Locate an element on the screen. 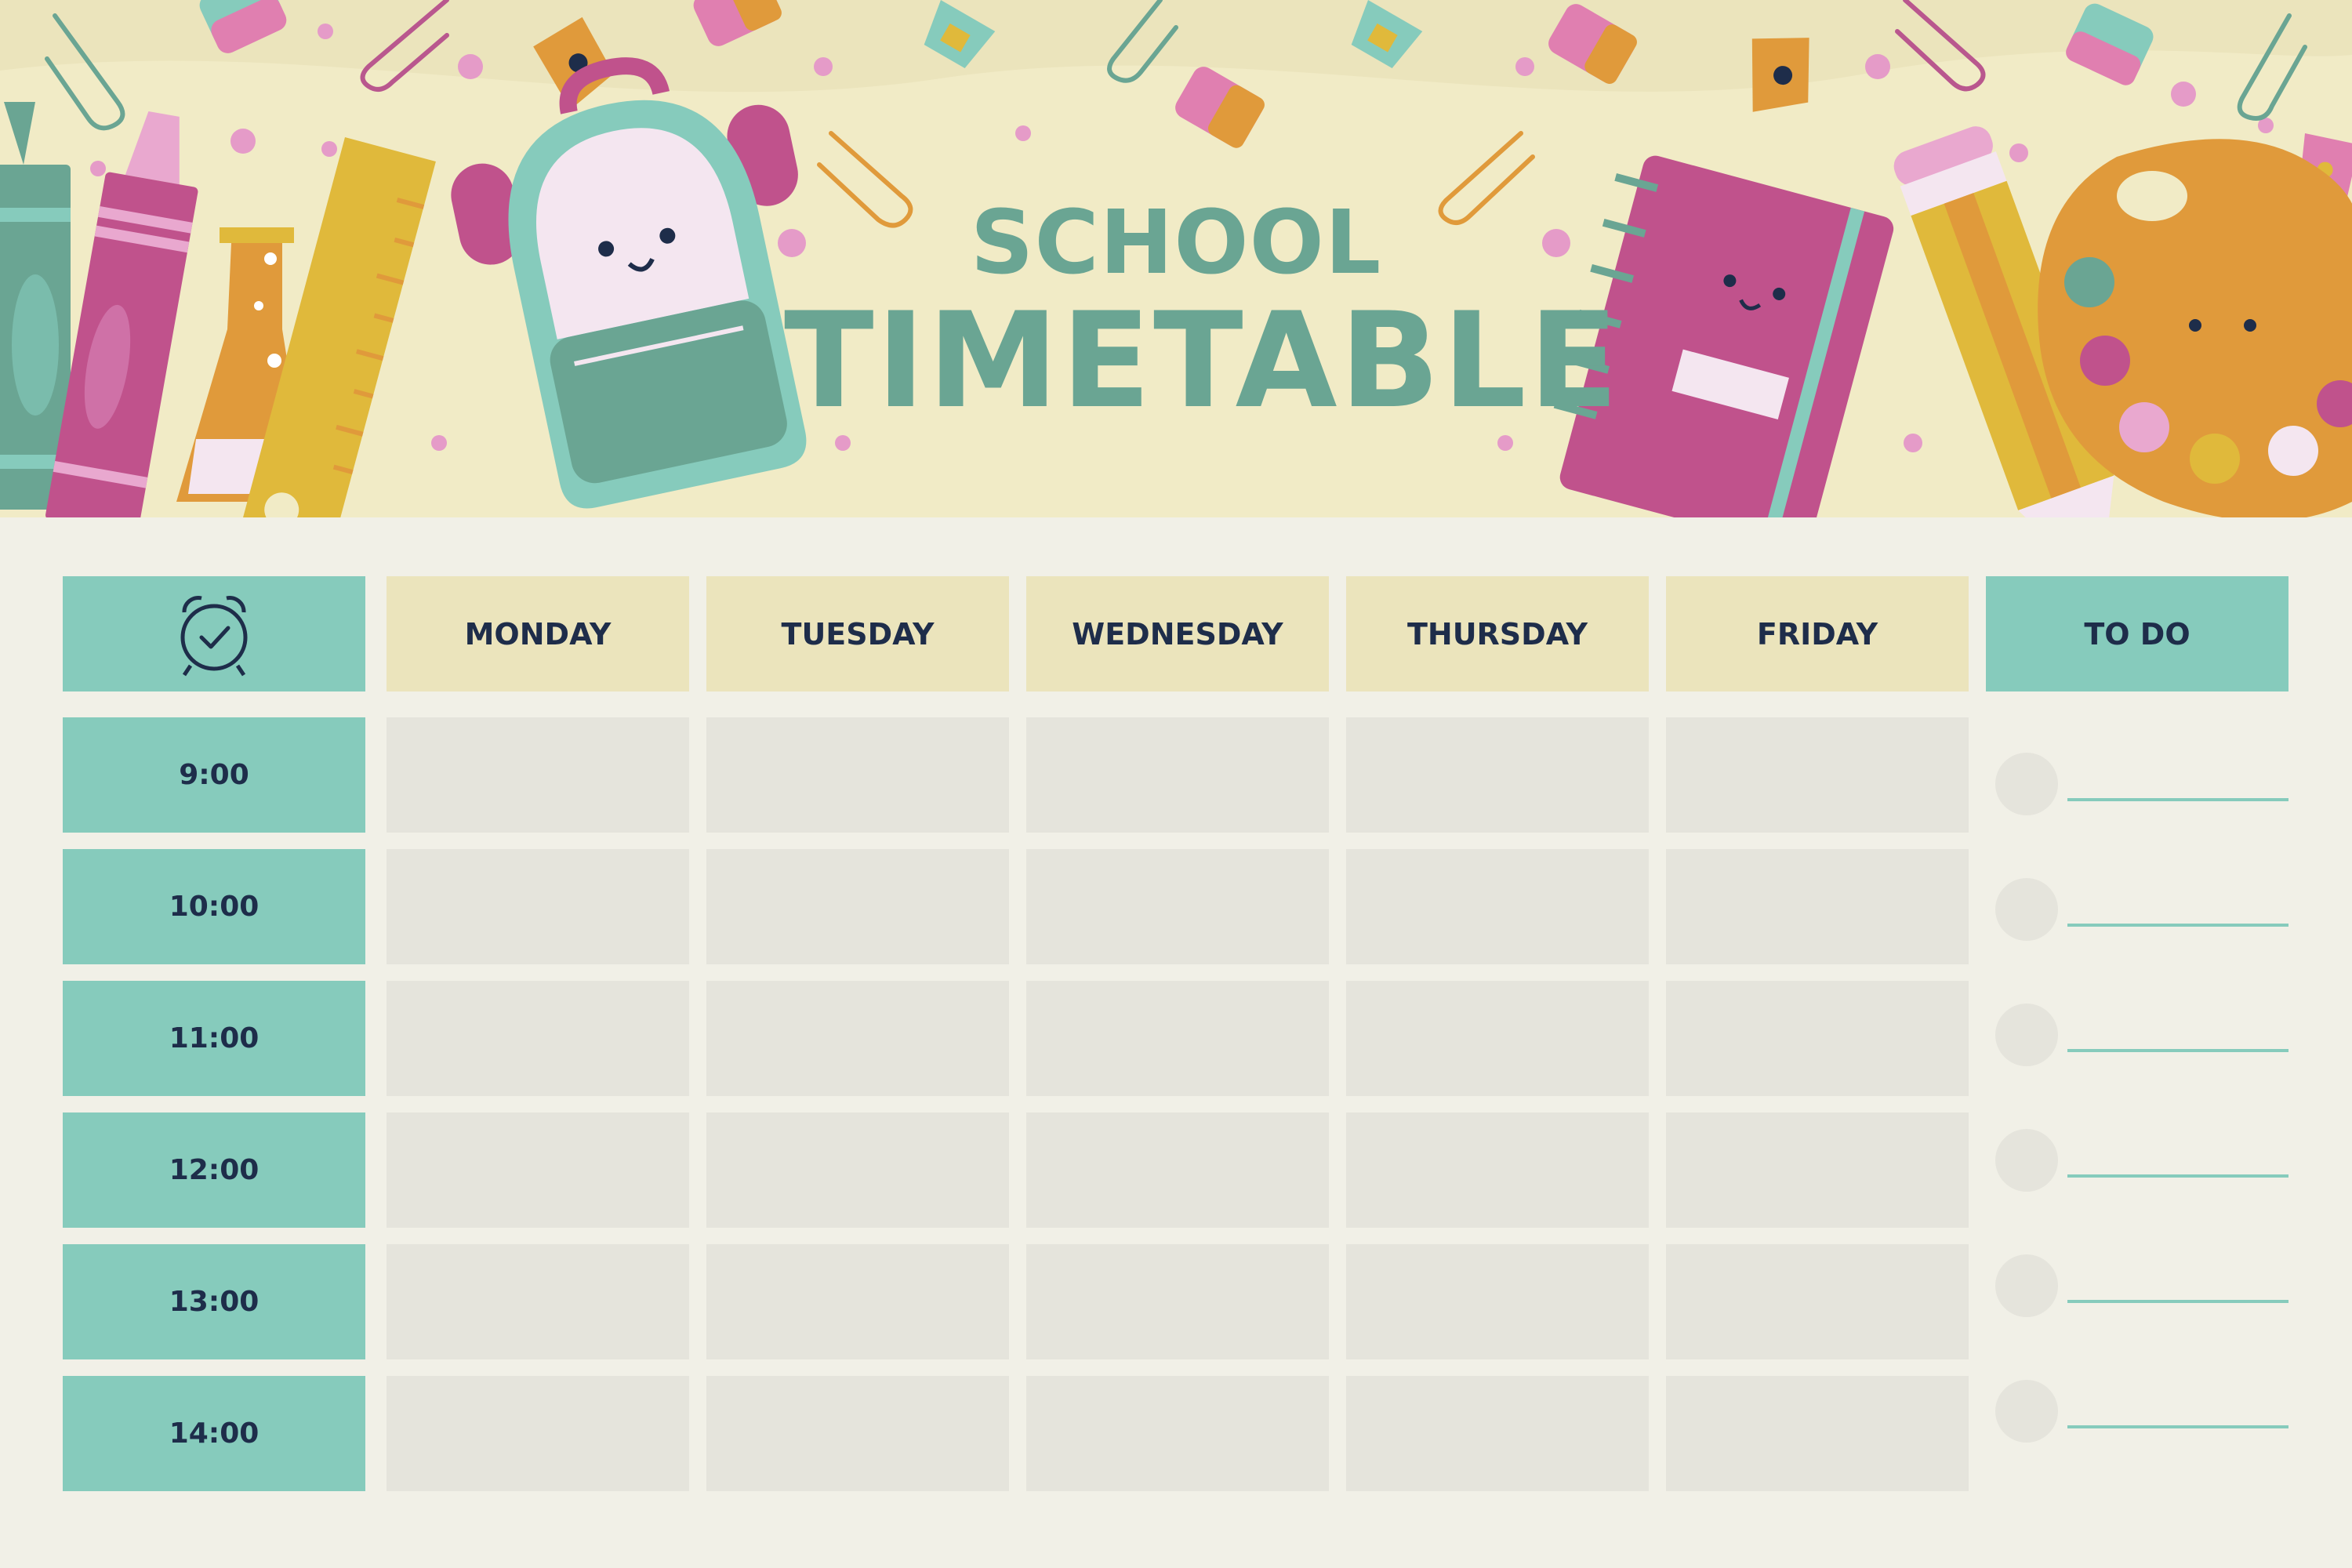 This screenshot has width=2352, height=1568. time-label: 13:00 is located at coordinates (214, 1301).